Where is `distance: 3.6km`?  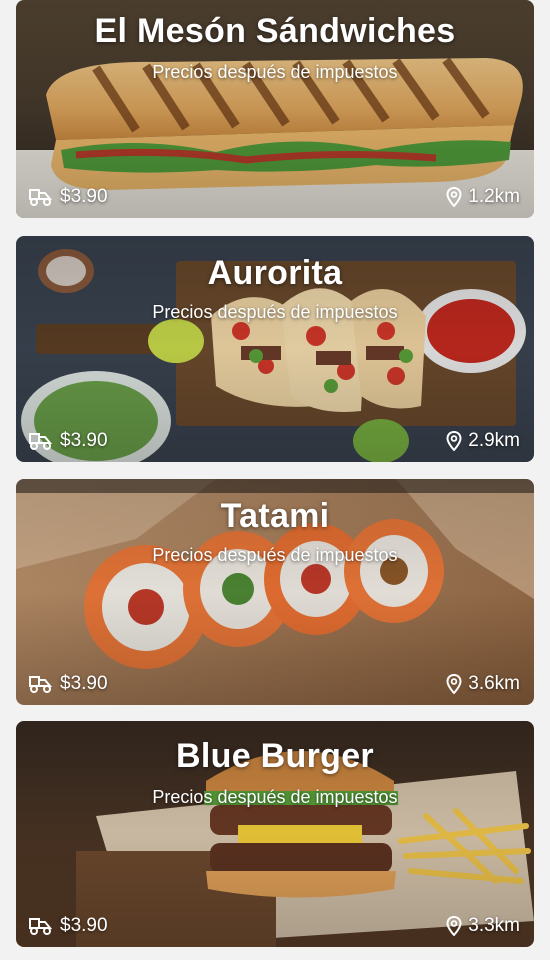
distance: 3.6km is located at coordinates (483, 684).